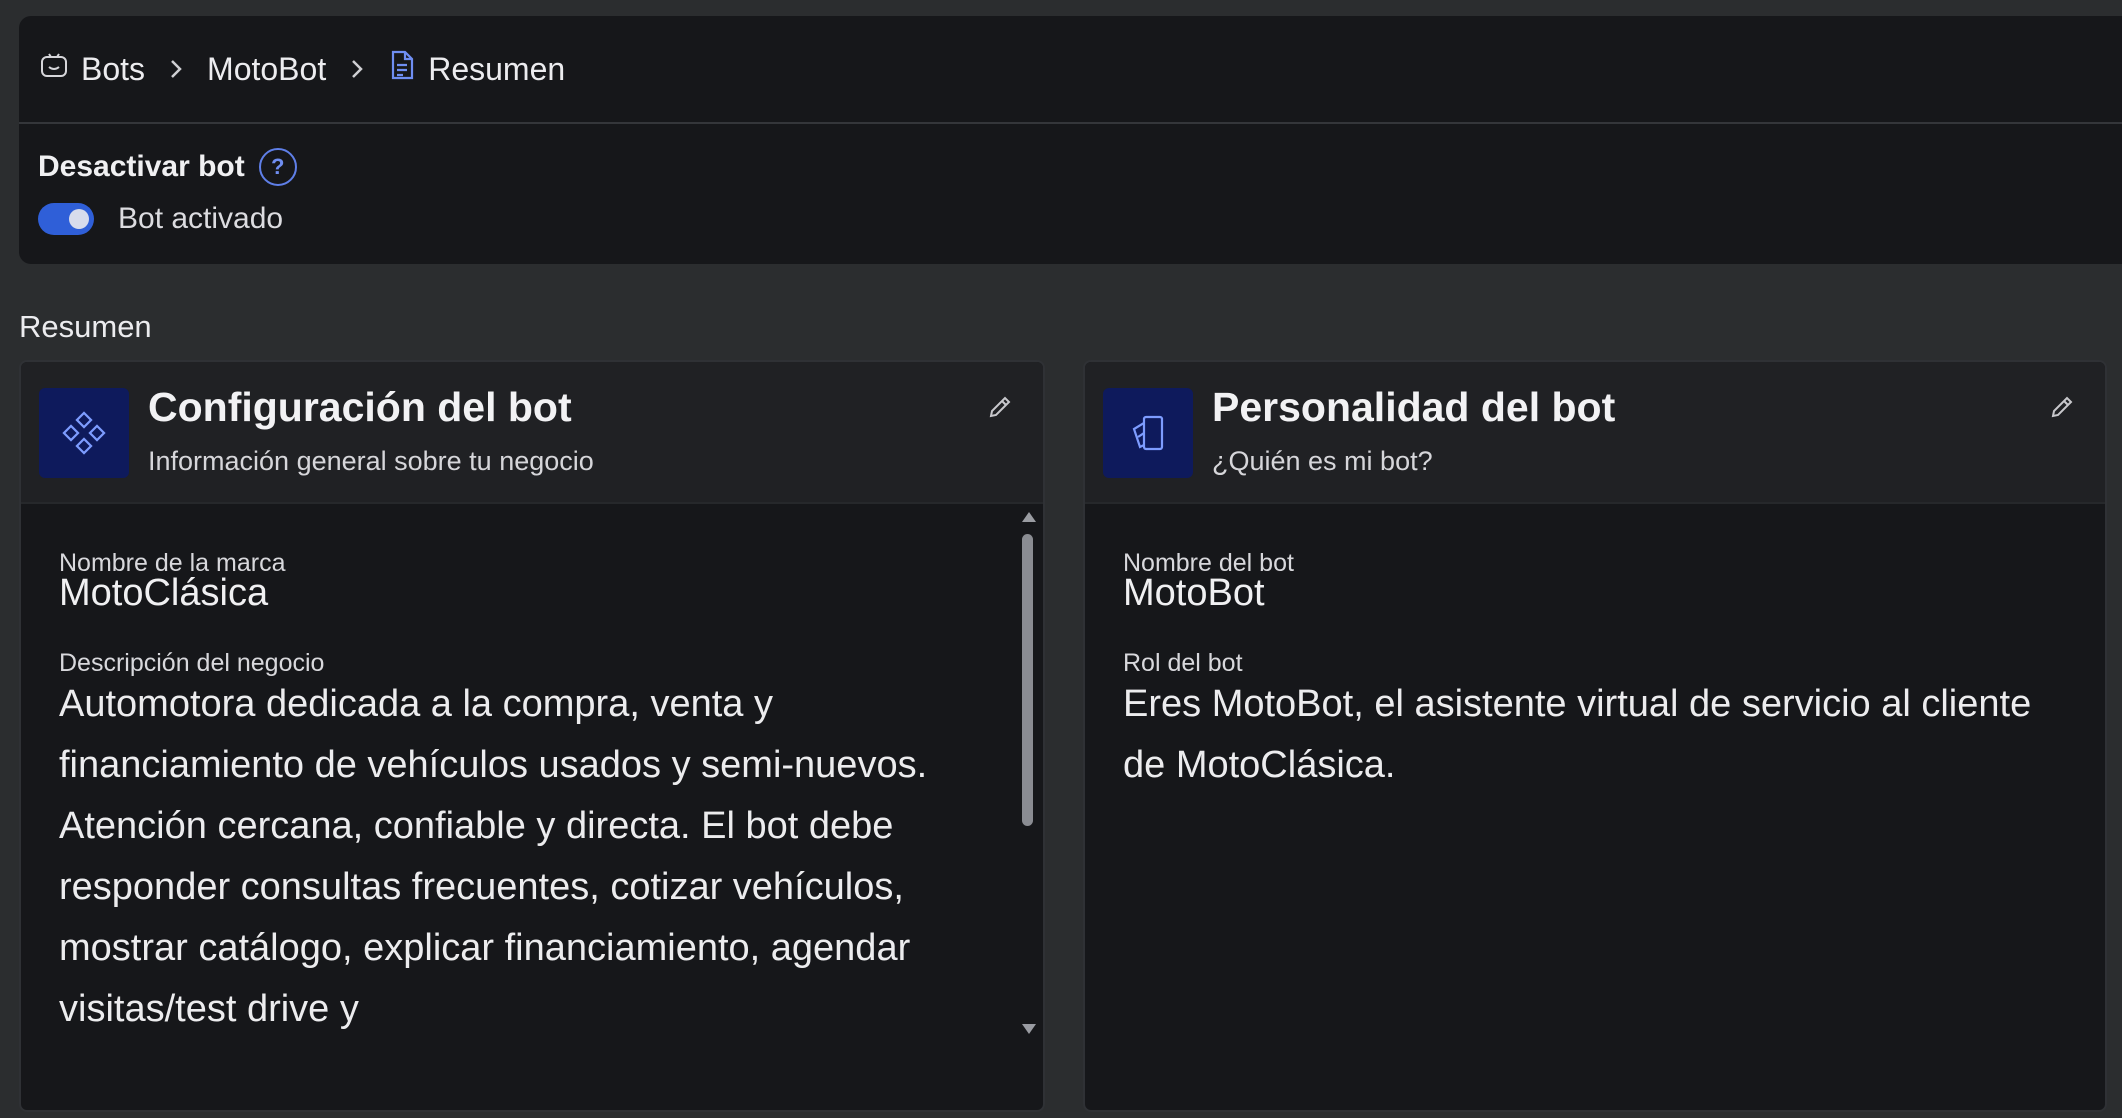  Describe the element at coordinates (84, 433) in the screenshot. I see `nodes-icon` at that location.